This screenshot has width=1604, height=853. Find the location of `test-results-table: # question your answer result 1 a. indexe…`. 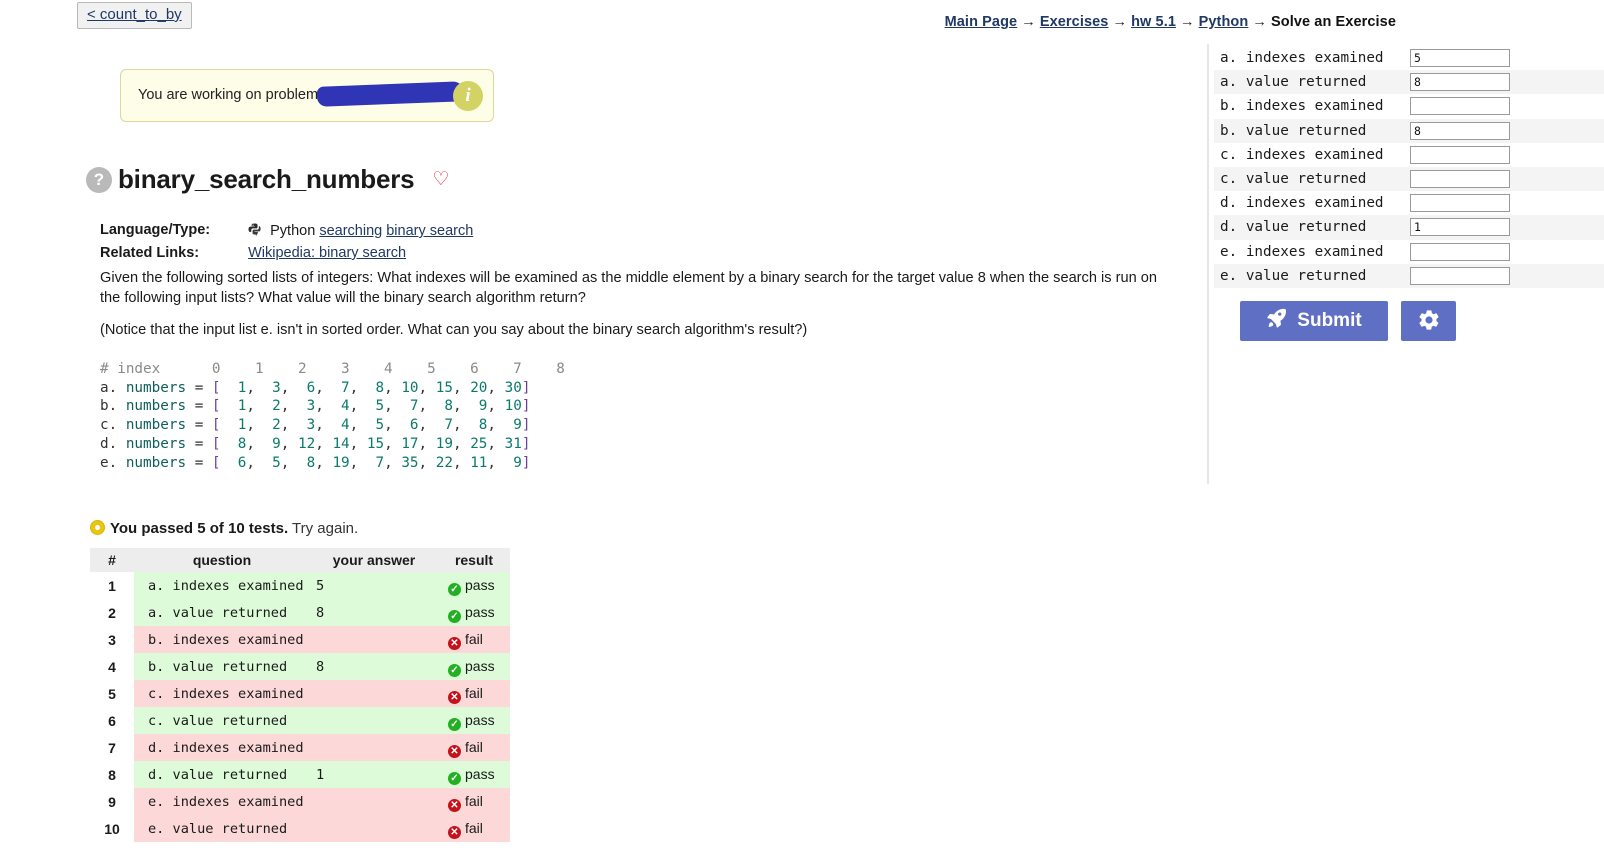

test-results-table: # question your answer result 1 a. indexe… is located at coordinates (300, 695).